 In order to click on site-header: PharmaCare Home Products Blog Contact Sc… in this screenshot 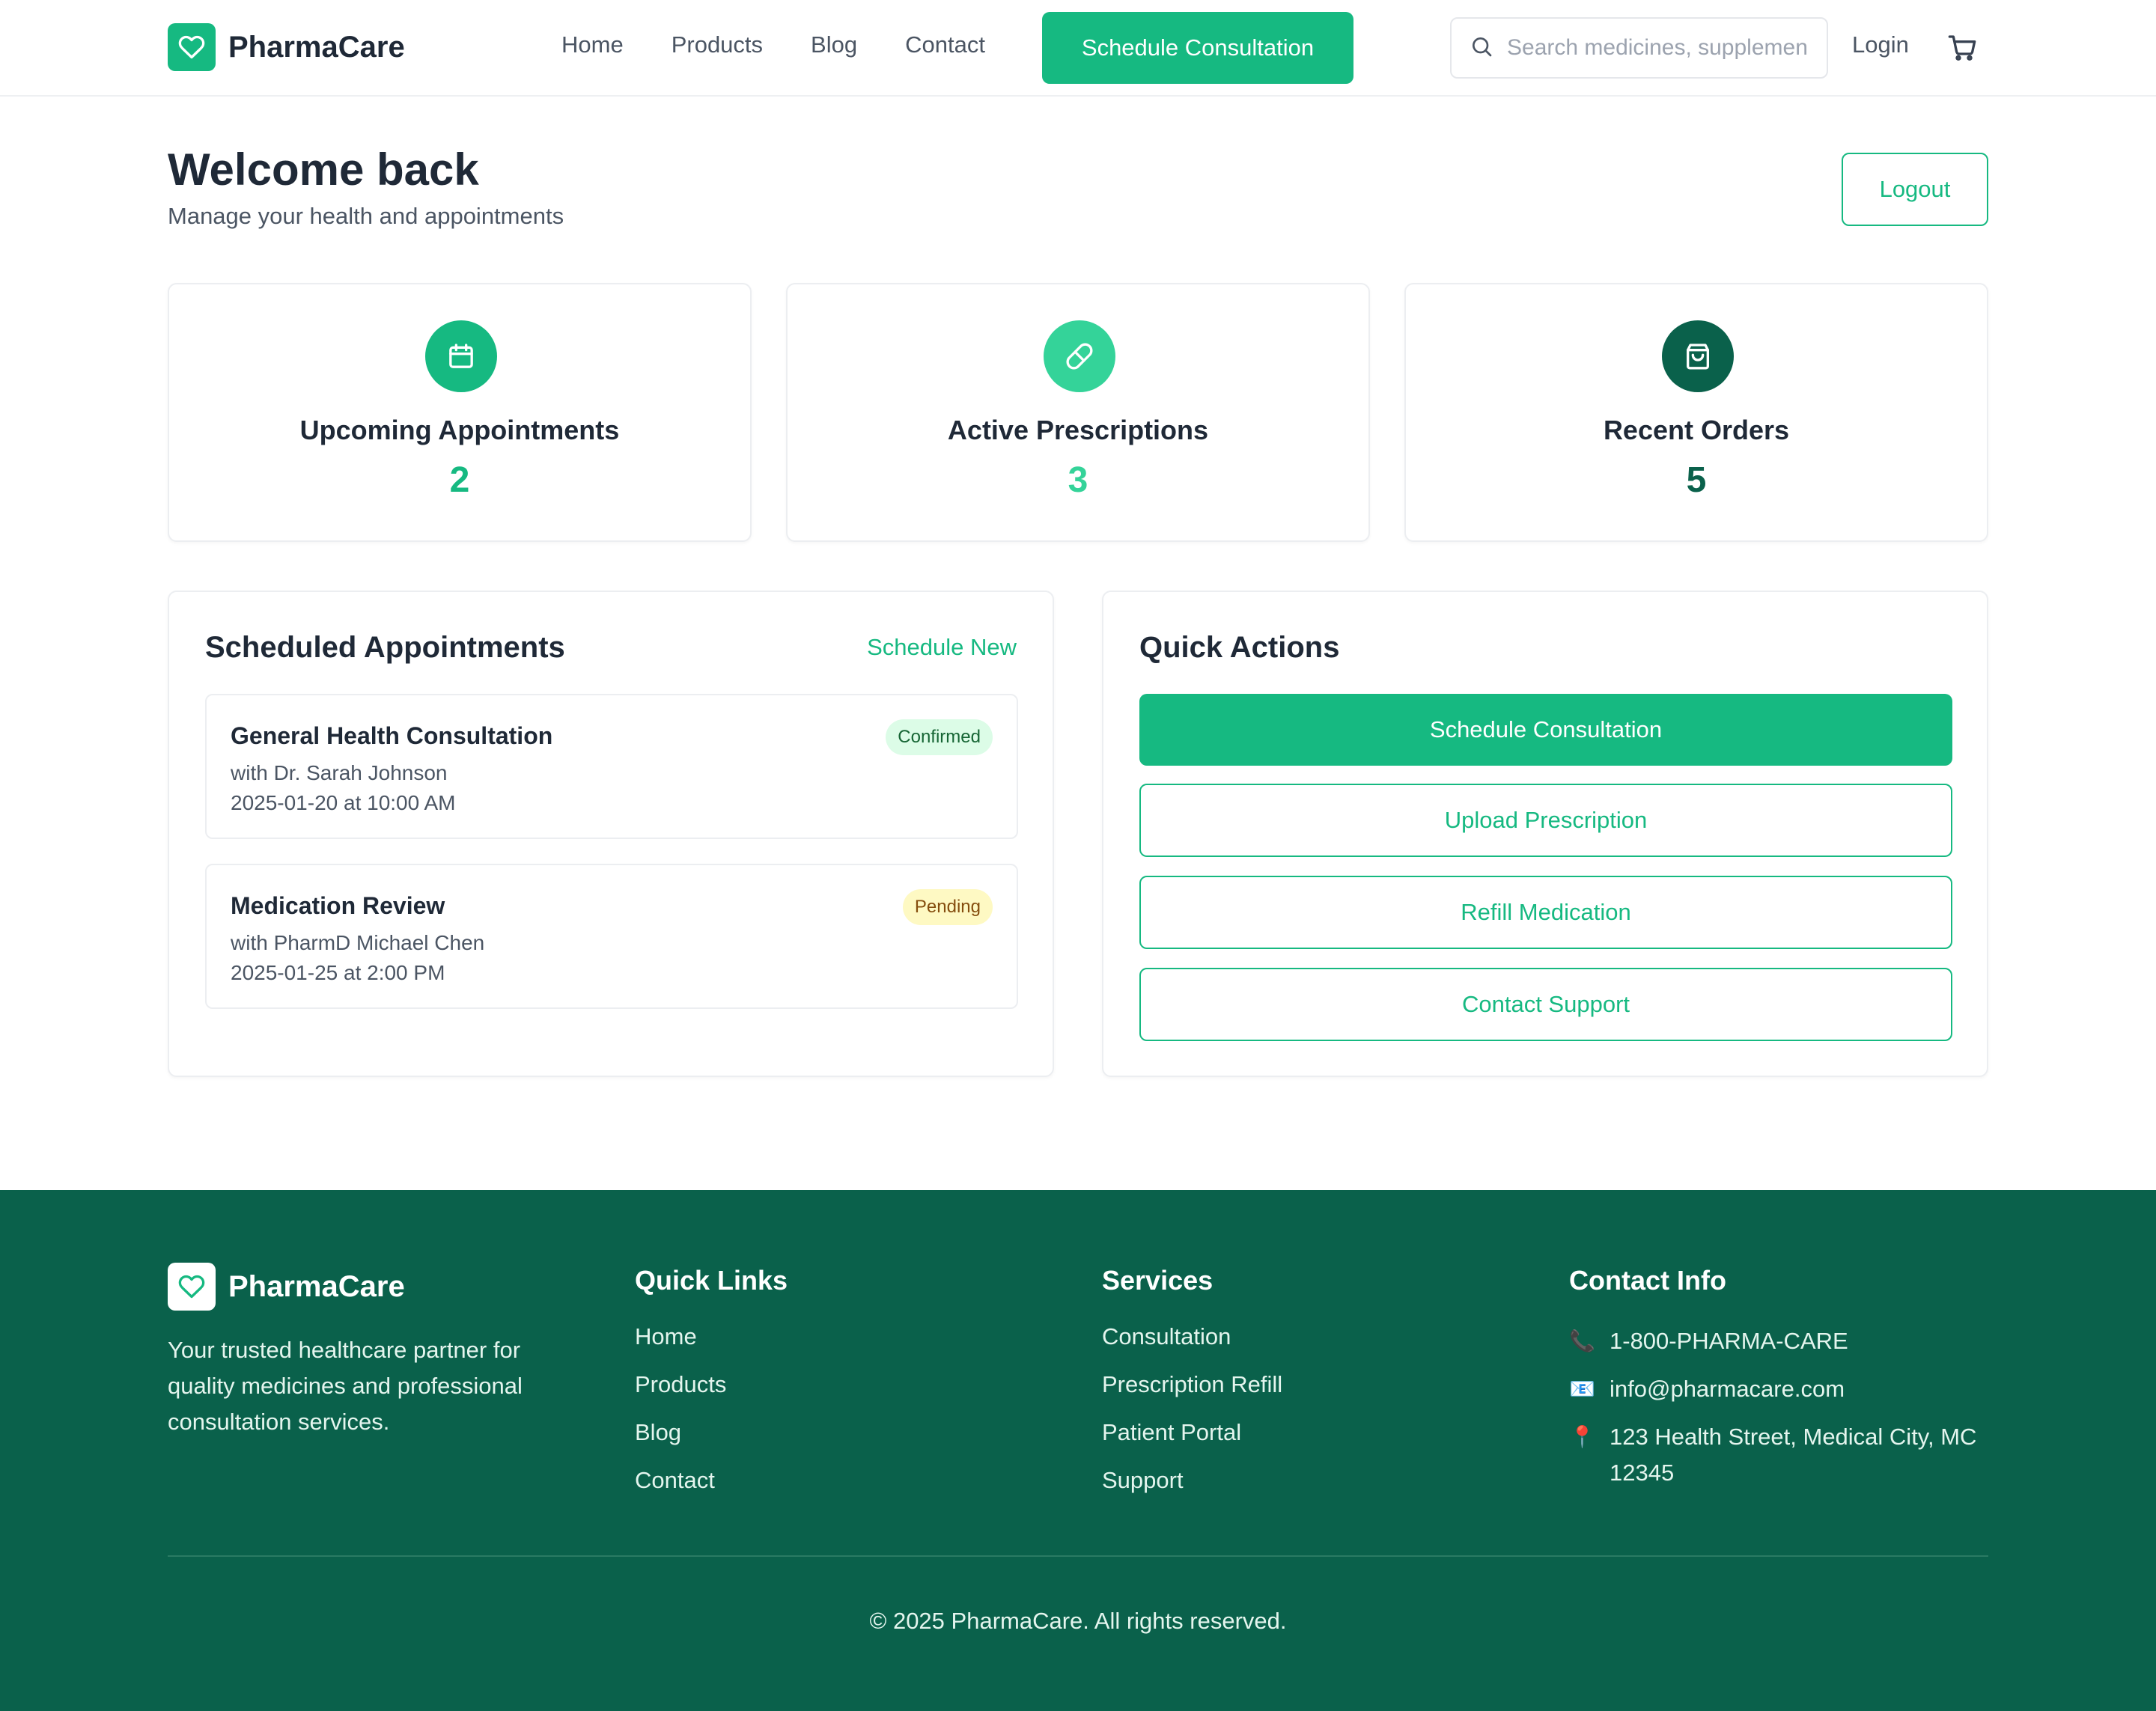, I will do `click(1078, 48)`.